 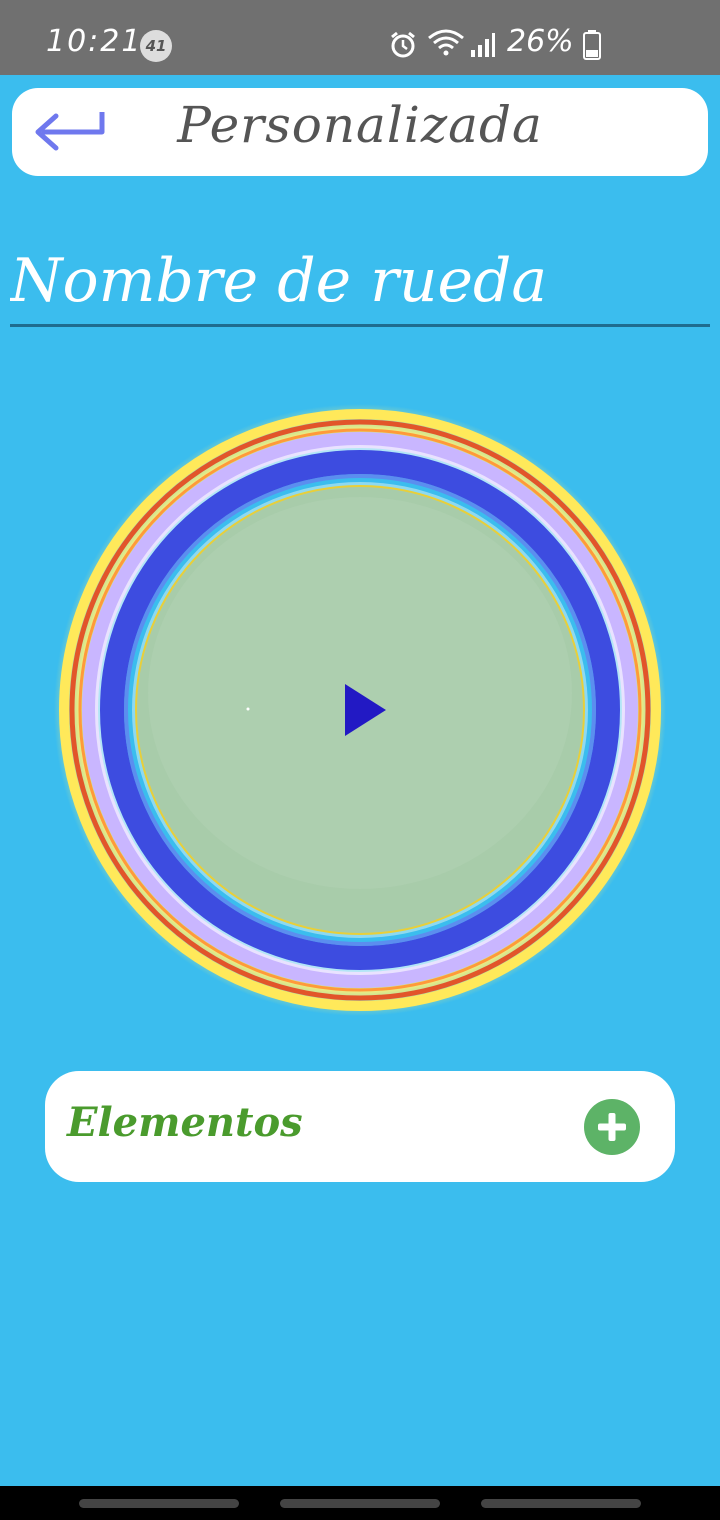 I want to click on play-button, so click(x=365, y=710).